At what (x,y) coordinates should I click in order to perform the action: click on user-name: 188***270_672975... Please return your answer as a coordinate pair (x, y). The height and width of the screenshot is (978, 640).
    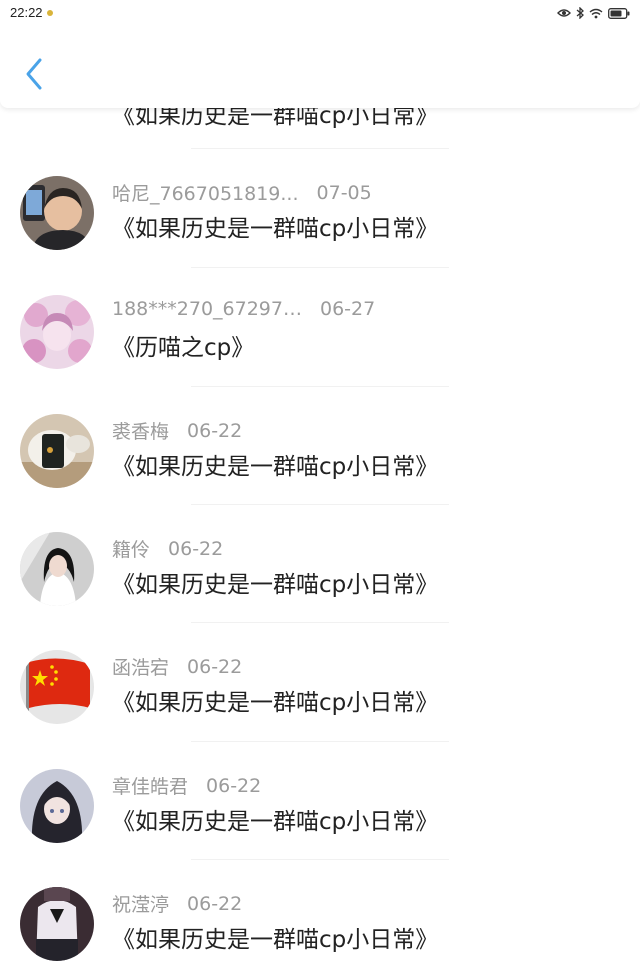
    Looking at the image, I should click on (207, 309).